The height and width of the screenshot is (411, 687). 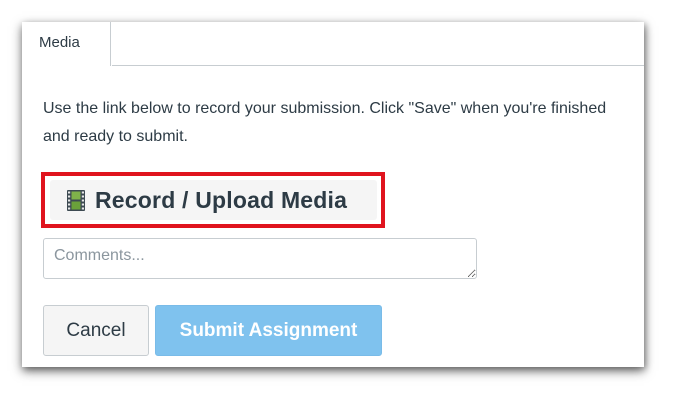 What do you see at coordinates (268, 330) in the screenshot?
I see `submit-assignment-button: Submit Assignment` at bounding box center [268, 330].